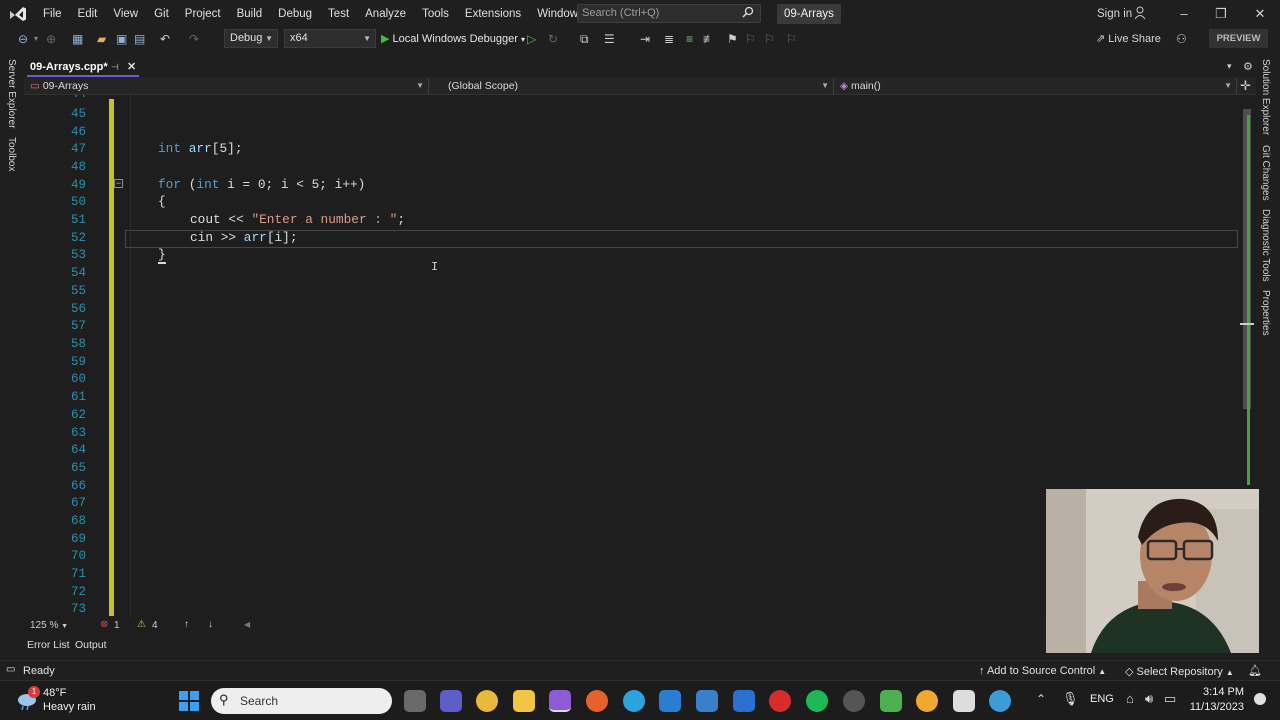 The image size is (1280, 720). I want to click on menu-file: File, so click(52, 14).